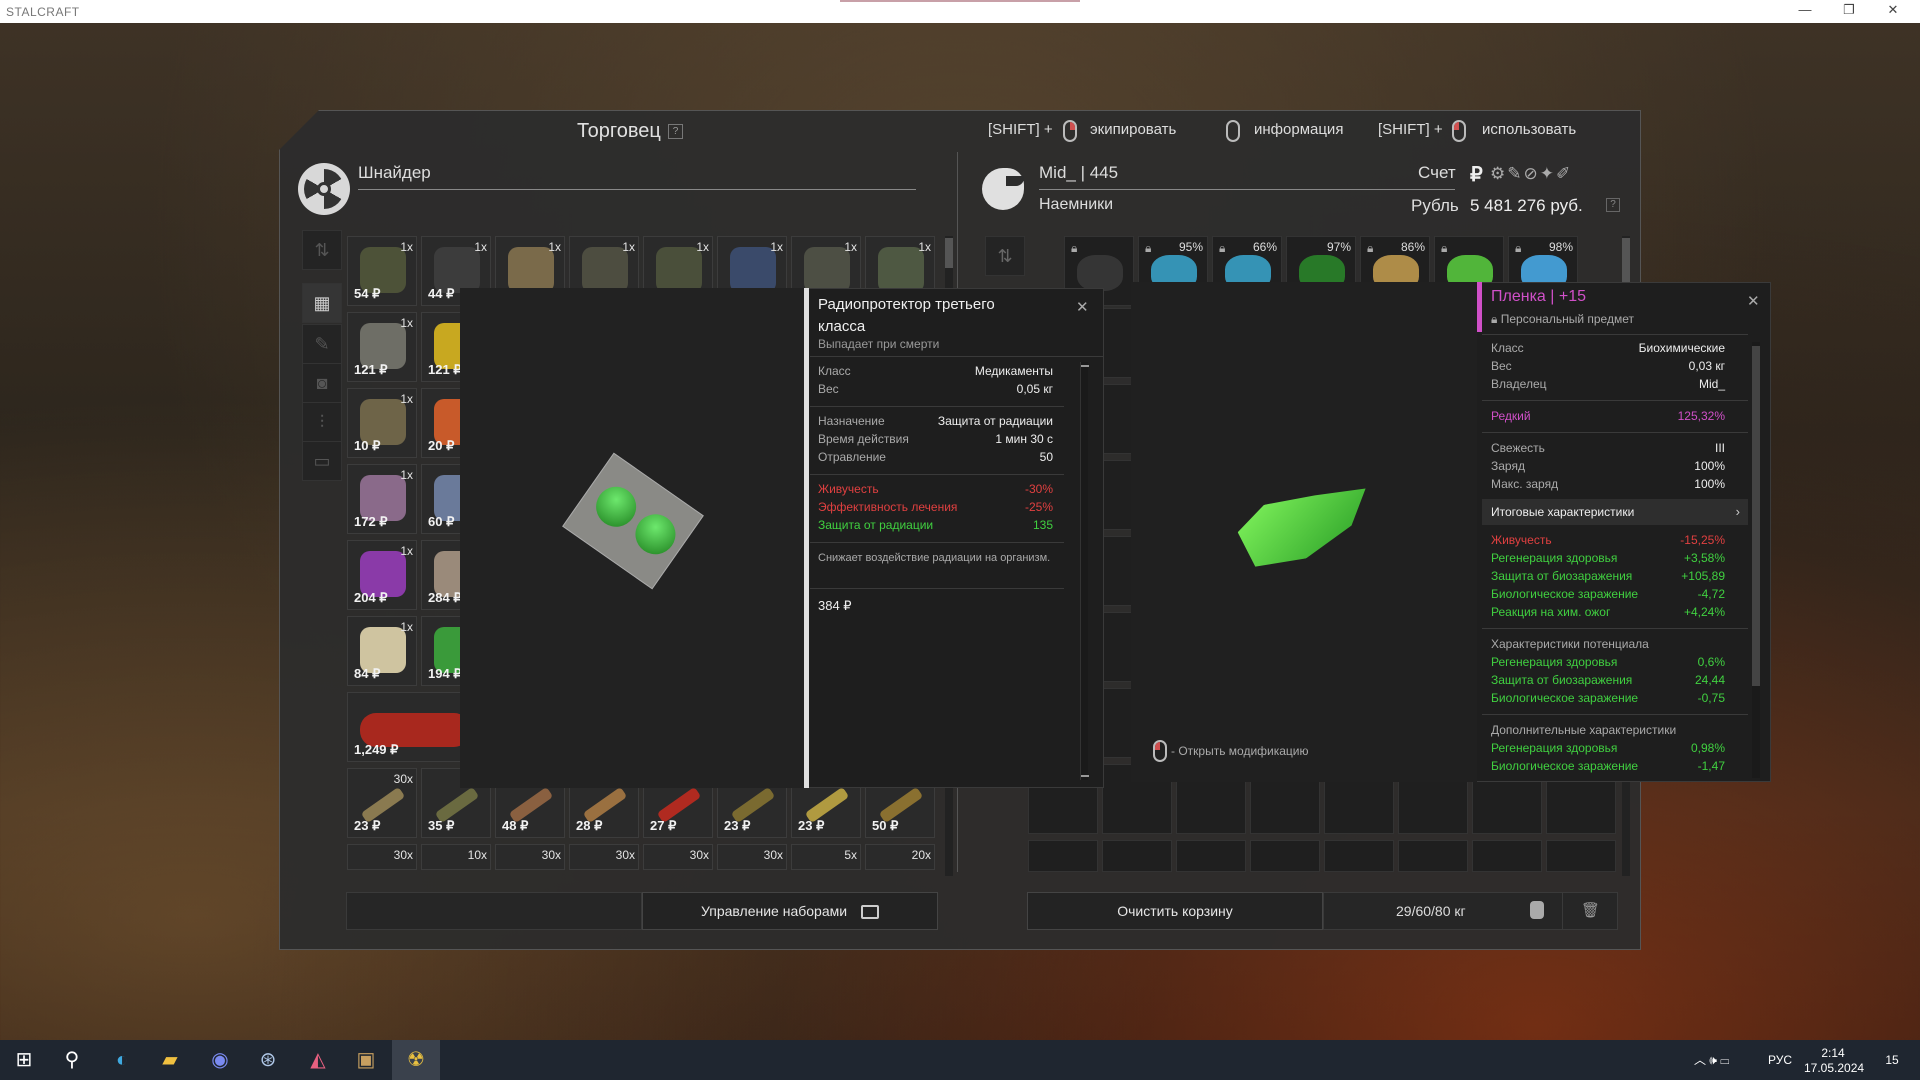 Image resolution: width=1920 pixels, height=1080 pixels. I want to click on help-button: ?, so click(675, 131).